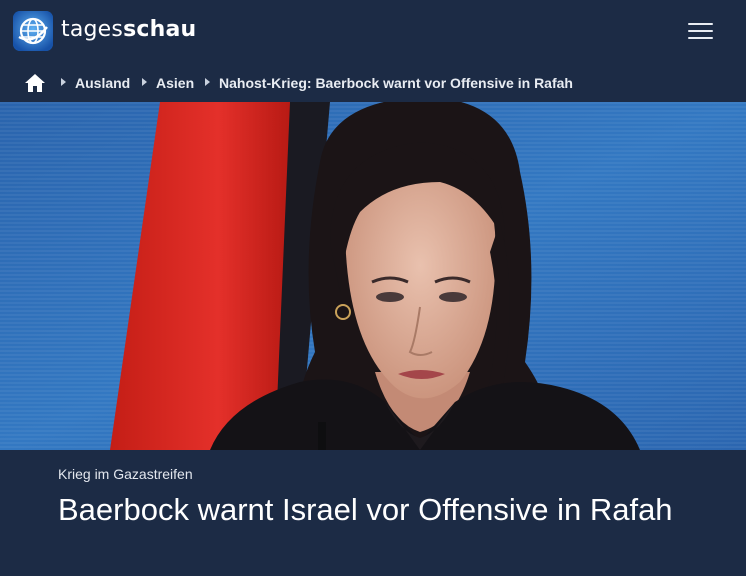 The width and height of the screenshot is (746, 576). I want to click on breadcrumb-item-asien: Asien, so click(175, 83).